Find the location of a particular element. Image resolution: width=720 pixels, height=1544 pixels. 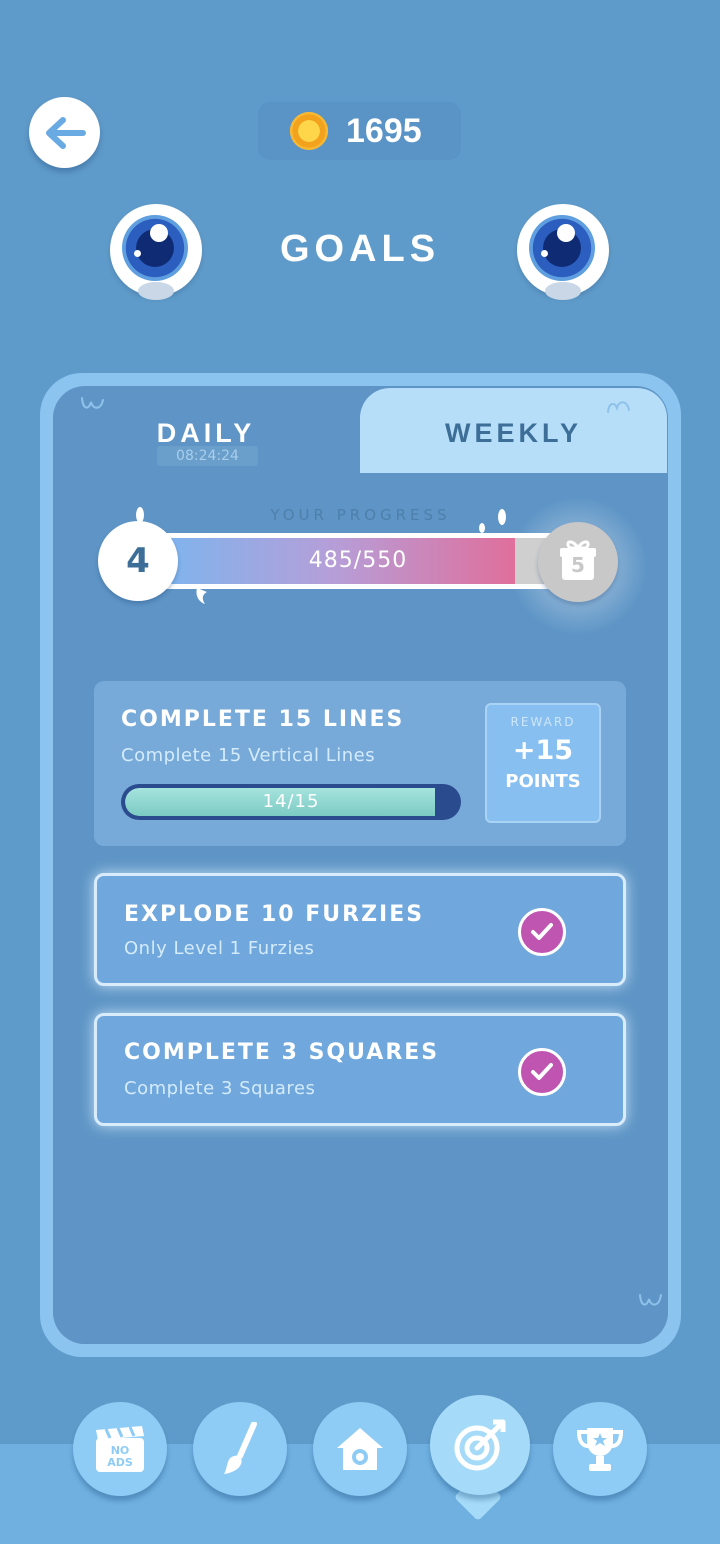

coin-count: 1695 is located at coordinates (384, 130).